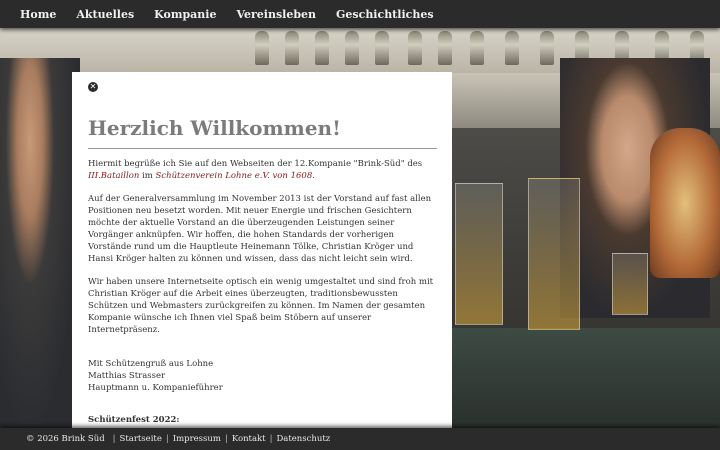 Image resolution: width=720 pixels, height=450 pixels. I want to click on copyright-text: © 2026 Brink Süd, so click(65, 439).